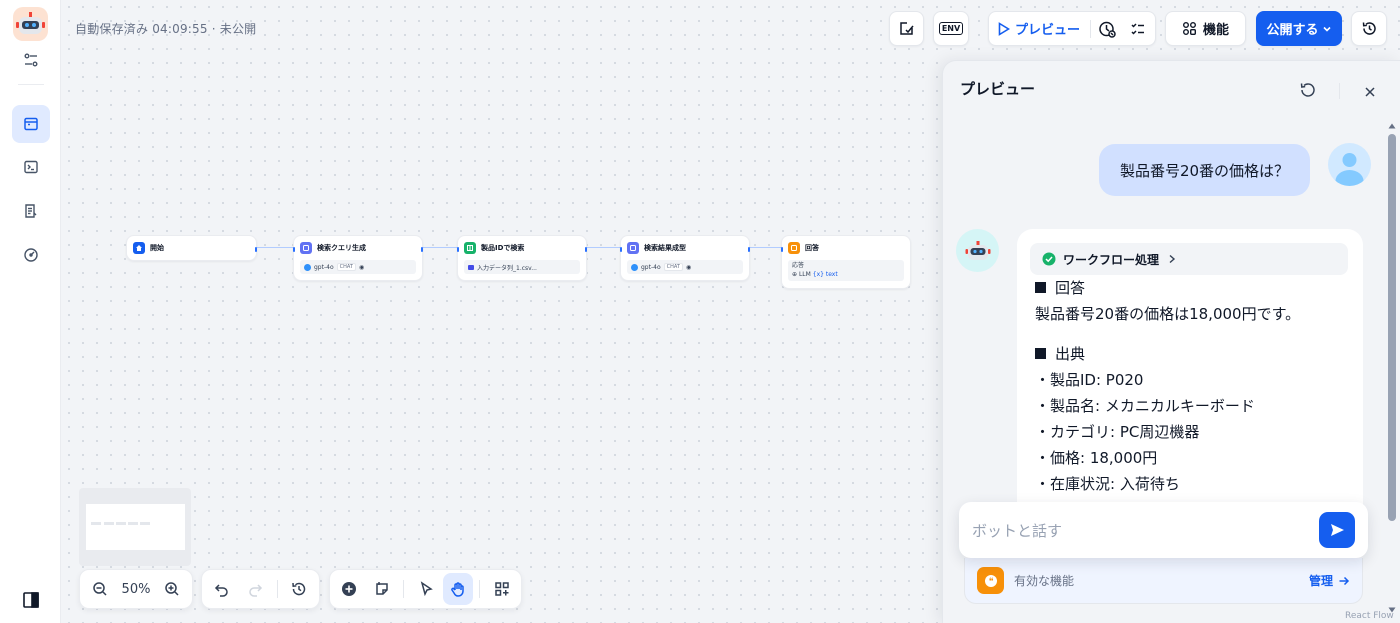  What do you see at coordinates (1047, 28) in the screenshot?
I see `preview-button: プレビュー` at bounding box center [1047, 28].